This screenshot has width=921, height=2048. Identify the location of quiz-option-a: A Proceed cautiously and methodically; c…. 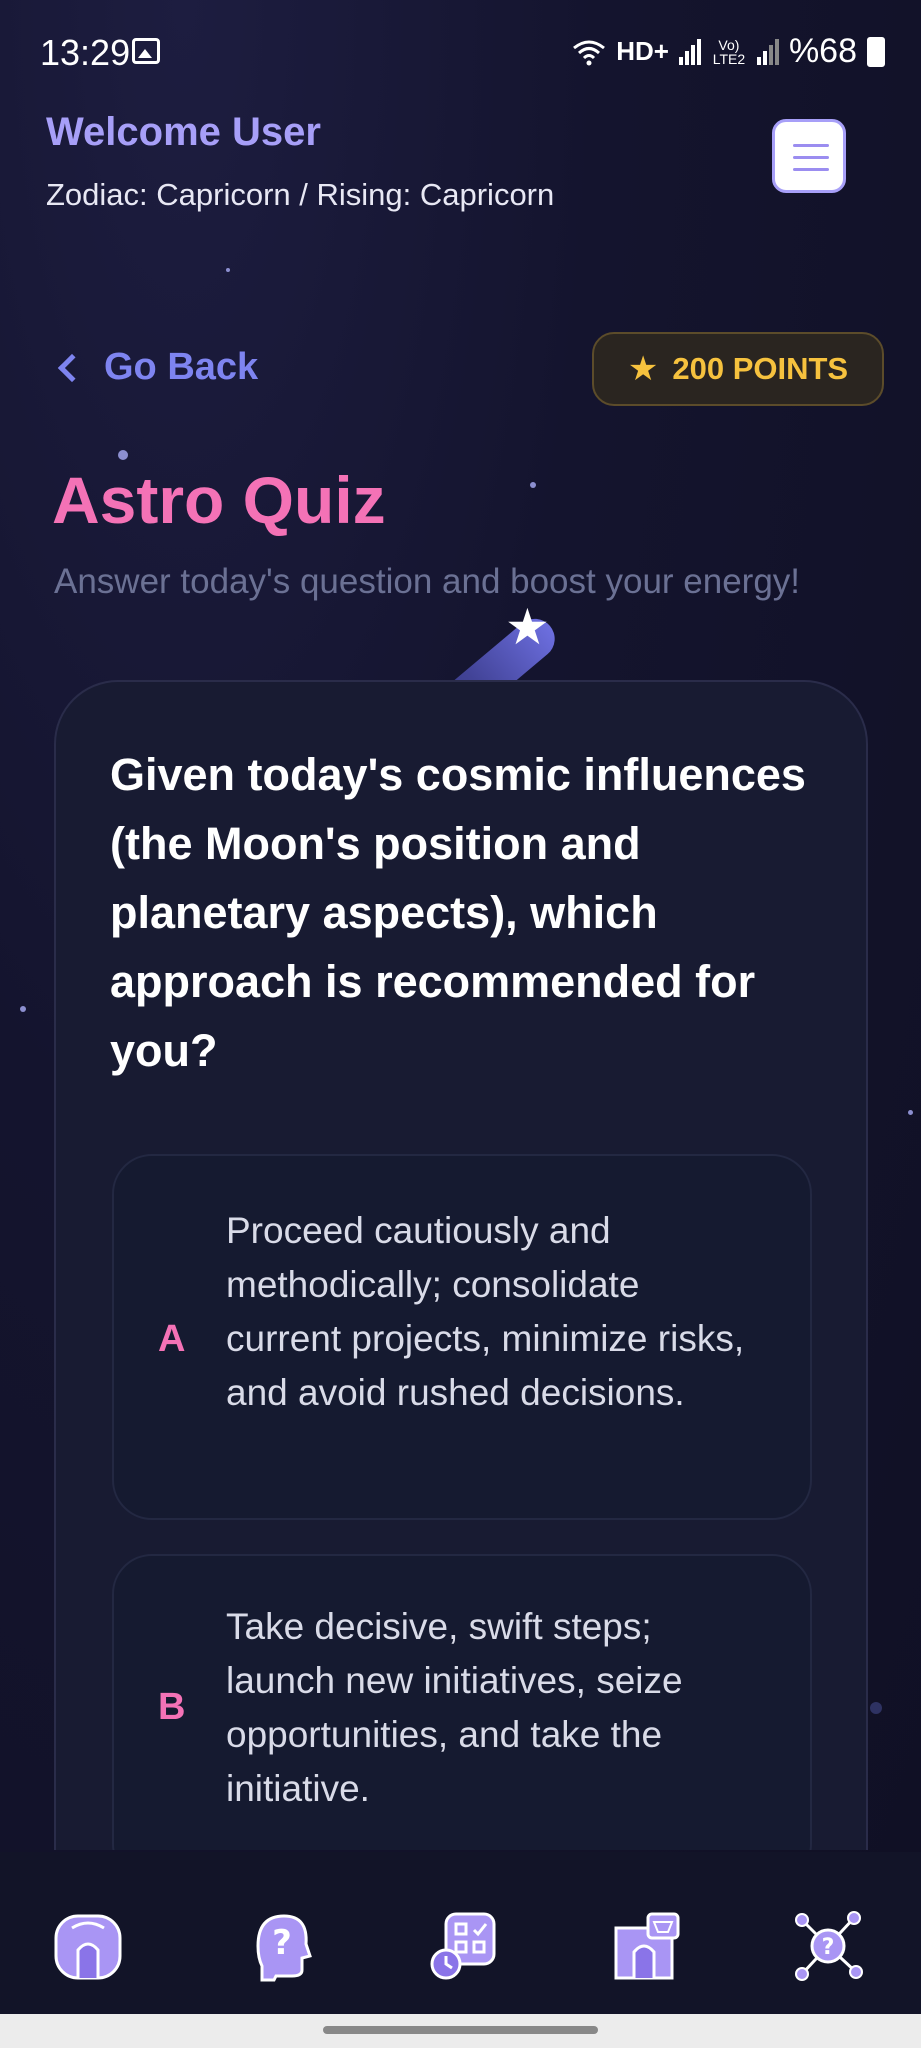
(462, 1337).